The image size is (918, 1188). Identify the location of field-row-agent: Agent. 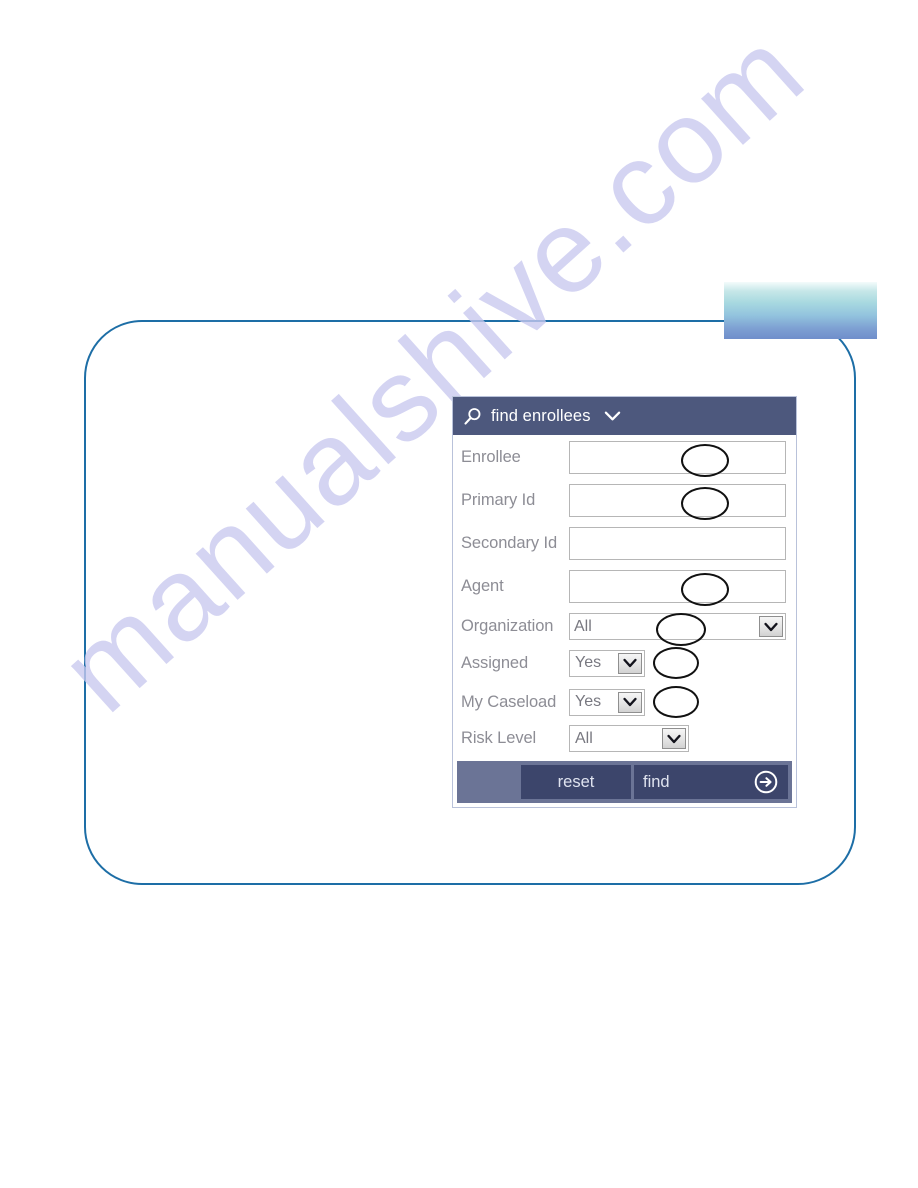
(623, 588).